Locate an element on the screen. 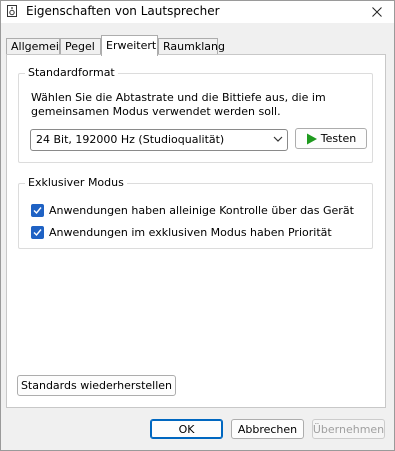  exclusive-priority-checkbox is located at coordinates (37, 232).